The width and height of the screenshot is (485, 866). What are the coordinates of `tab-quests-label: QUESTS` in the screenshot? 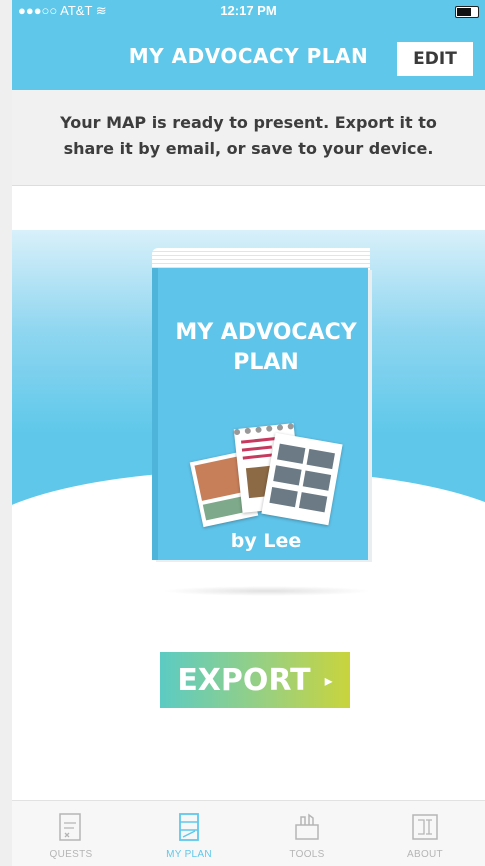 It's located at (71, 854).